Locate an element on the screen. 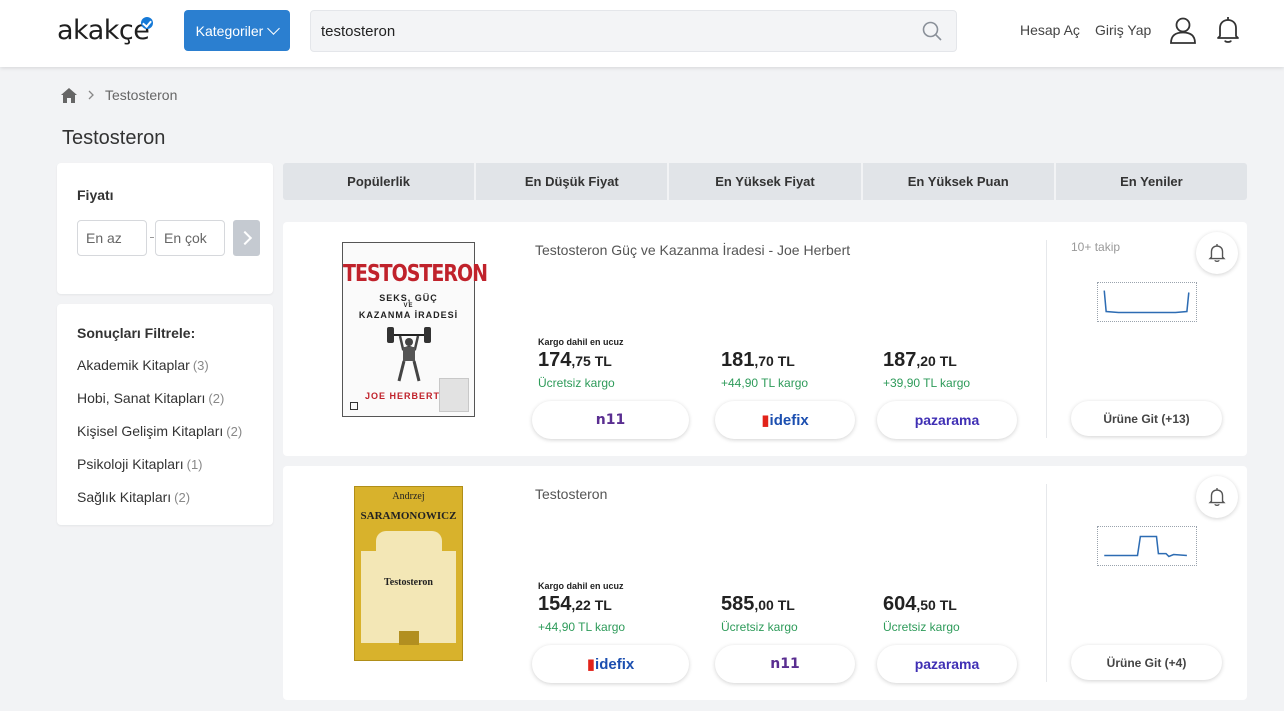 Image resolution: width=1284 pixels, height=711 pixels. filter-item-saglik: Sağlık Kitapları (2) is located at coordinates (133, 497).